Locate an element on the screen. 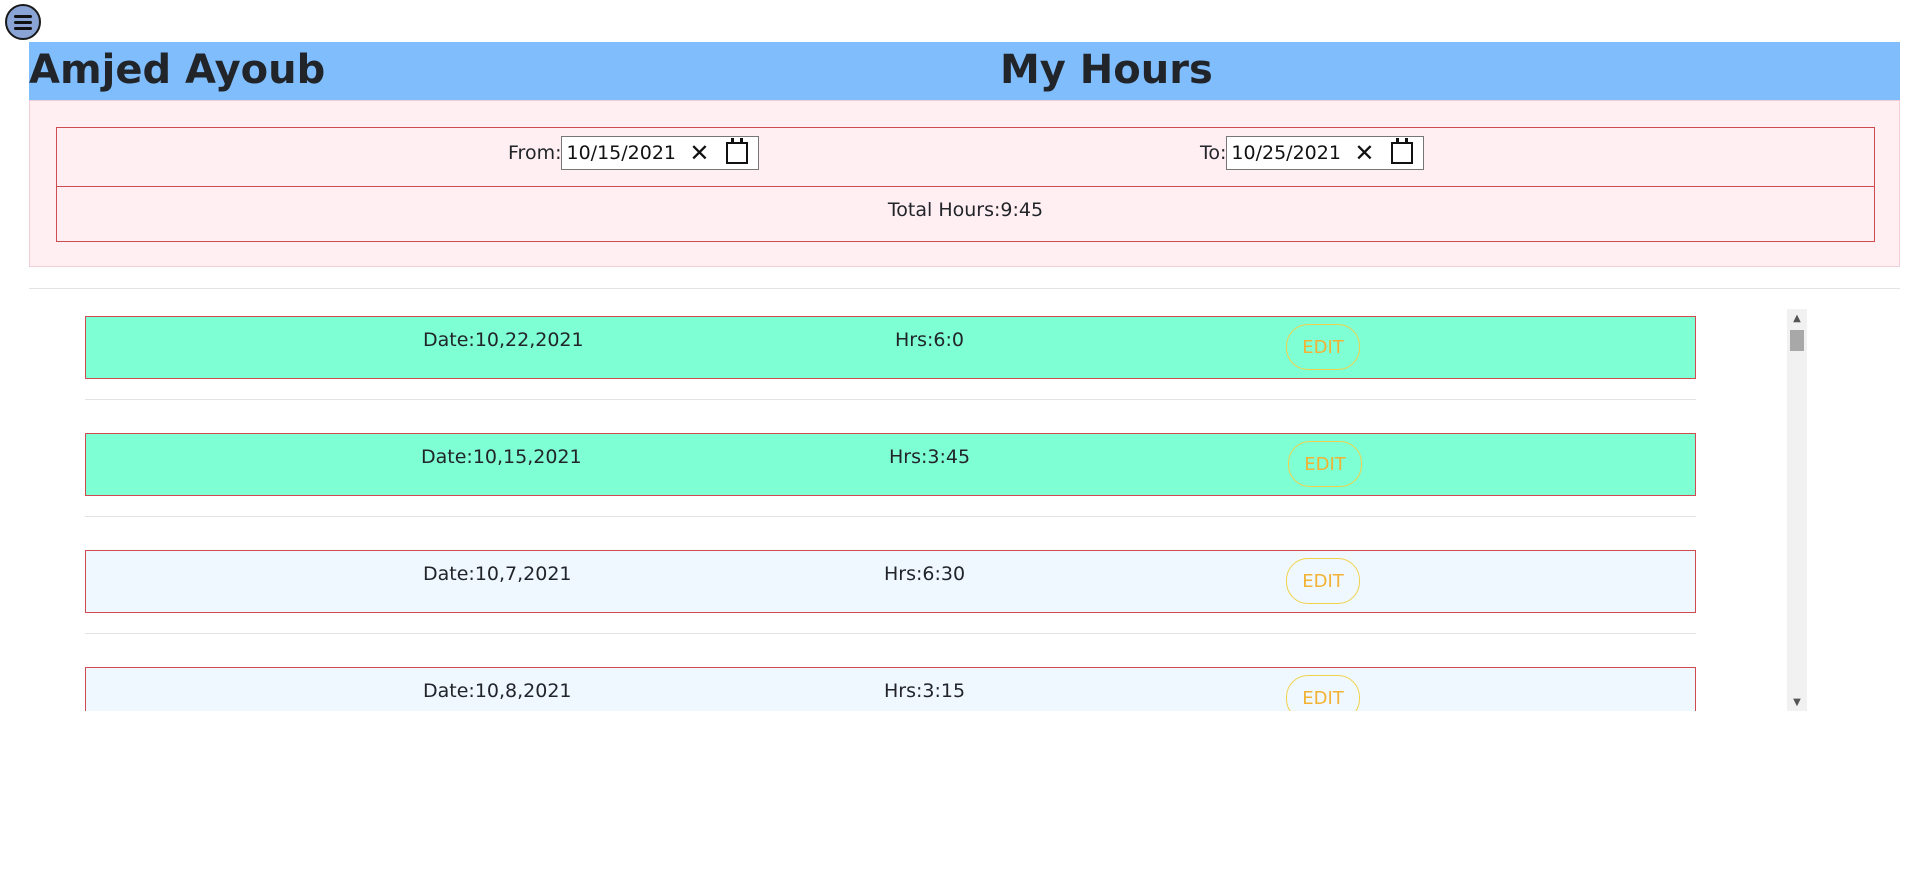 The height and width of the screenshot is (895, 1920). to-label: To: is located at coordinates (1213, 153).